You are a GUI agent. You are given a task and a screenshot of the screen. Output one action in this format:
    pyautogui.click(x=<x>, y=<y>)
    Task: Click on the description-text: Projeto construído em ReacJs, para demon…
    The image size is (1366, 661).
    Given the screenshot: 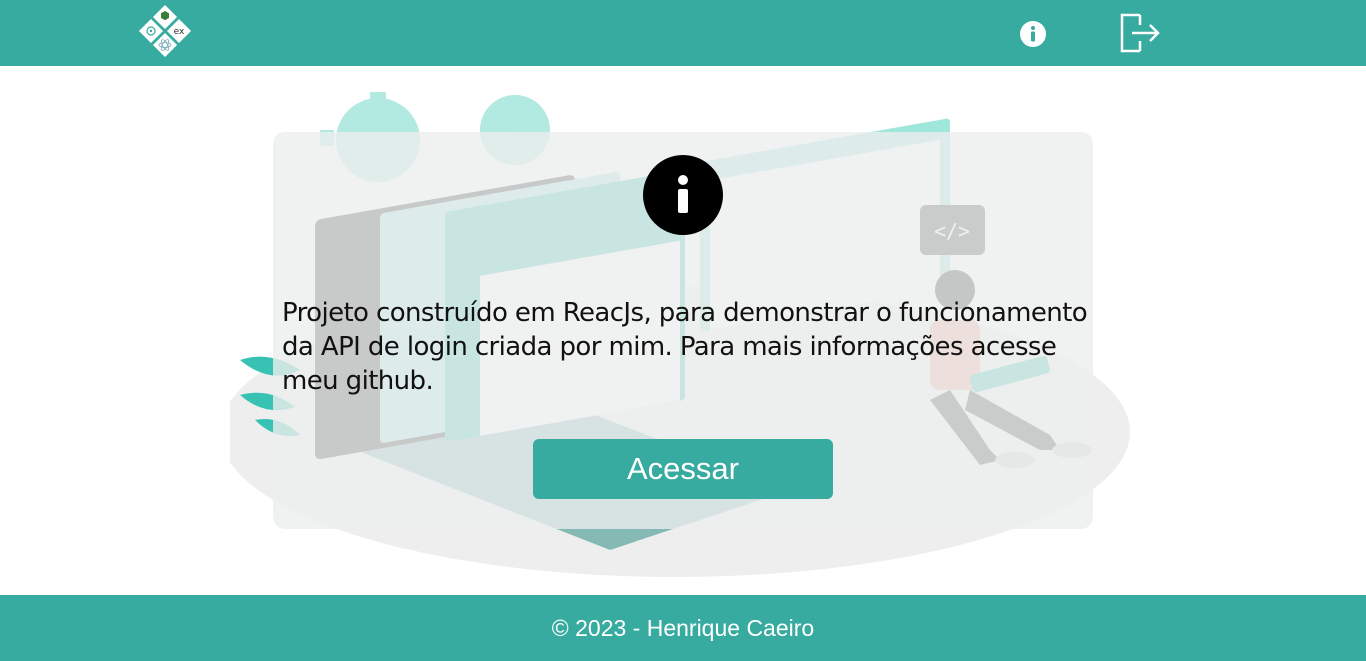 What is the action you would take?
    pyautogui.click(x=685, y=347)
    